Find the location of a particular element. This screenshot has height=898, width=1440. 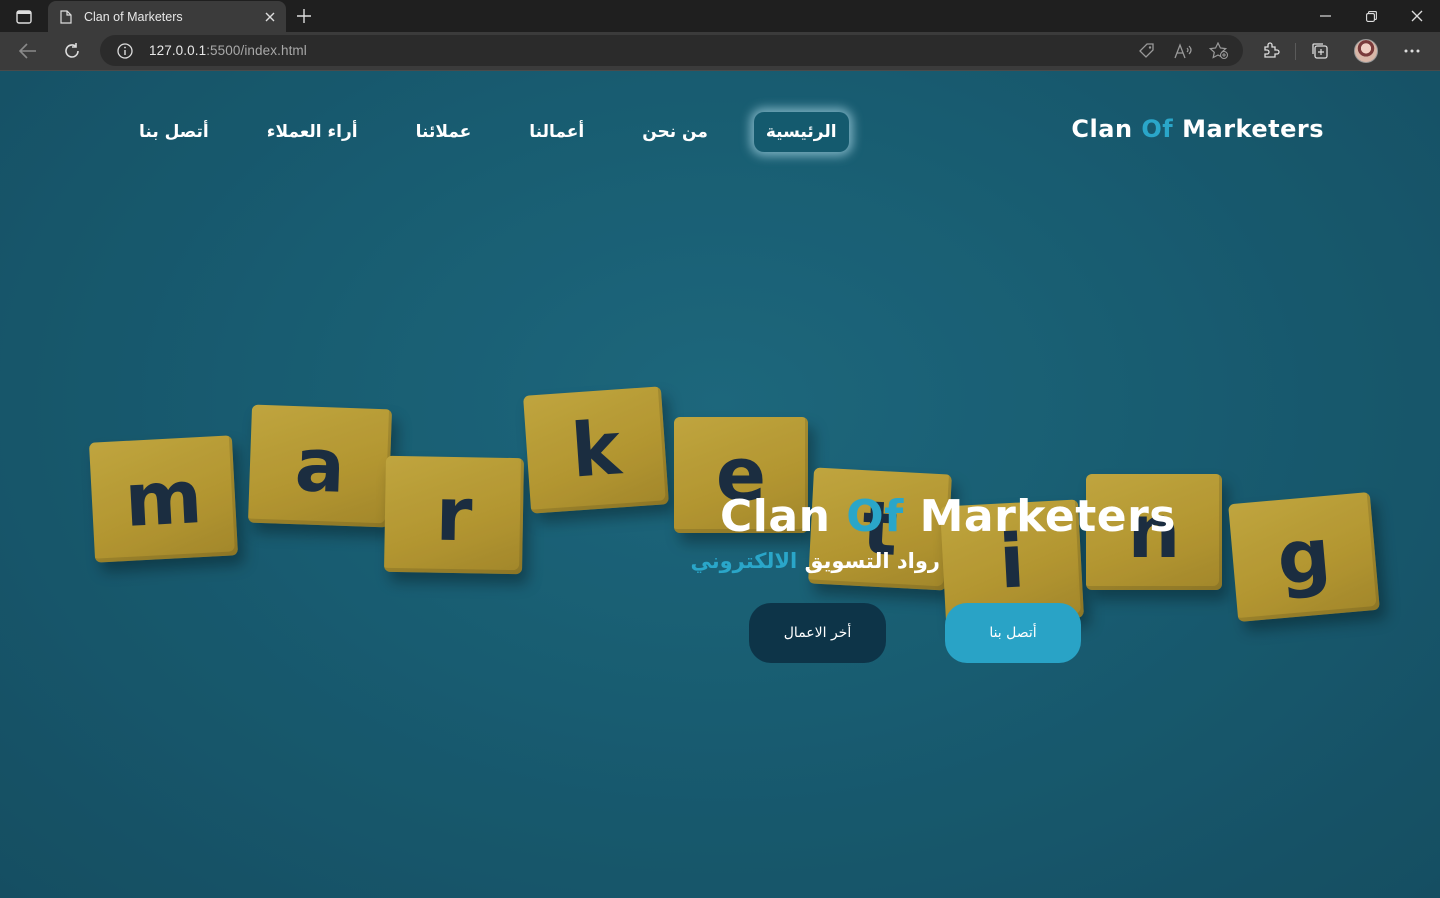

back-icon is located at coordinates (28, 51).